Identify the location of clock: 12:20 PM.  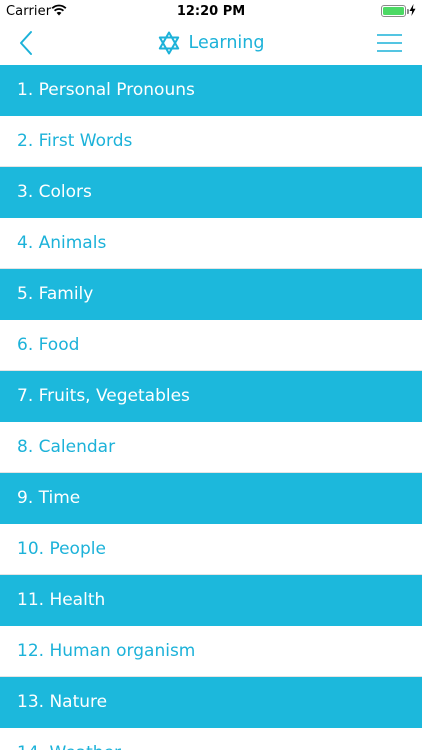
(211, 11).